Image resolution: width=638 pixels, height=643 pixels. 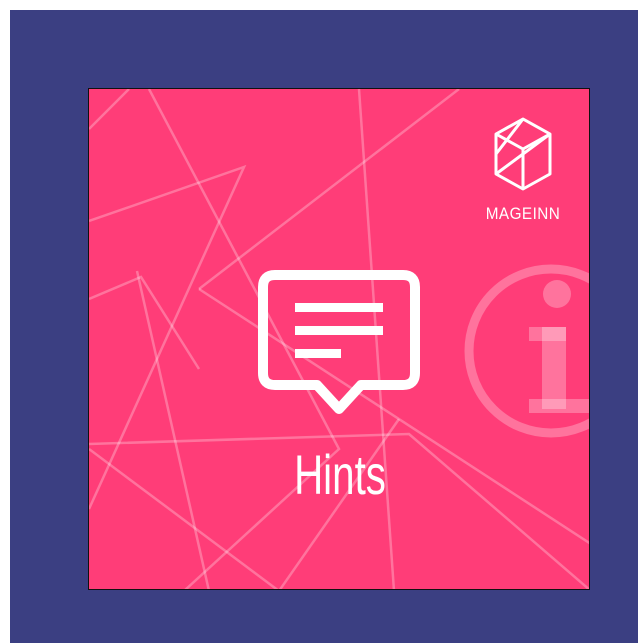 I want to click on brand-logo: MAGEINN, so click(x=523, y=170).